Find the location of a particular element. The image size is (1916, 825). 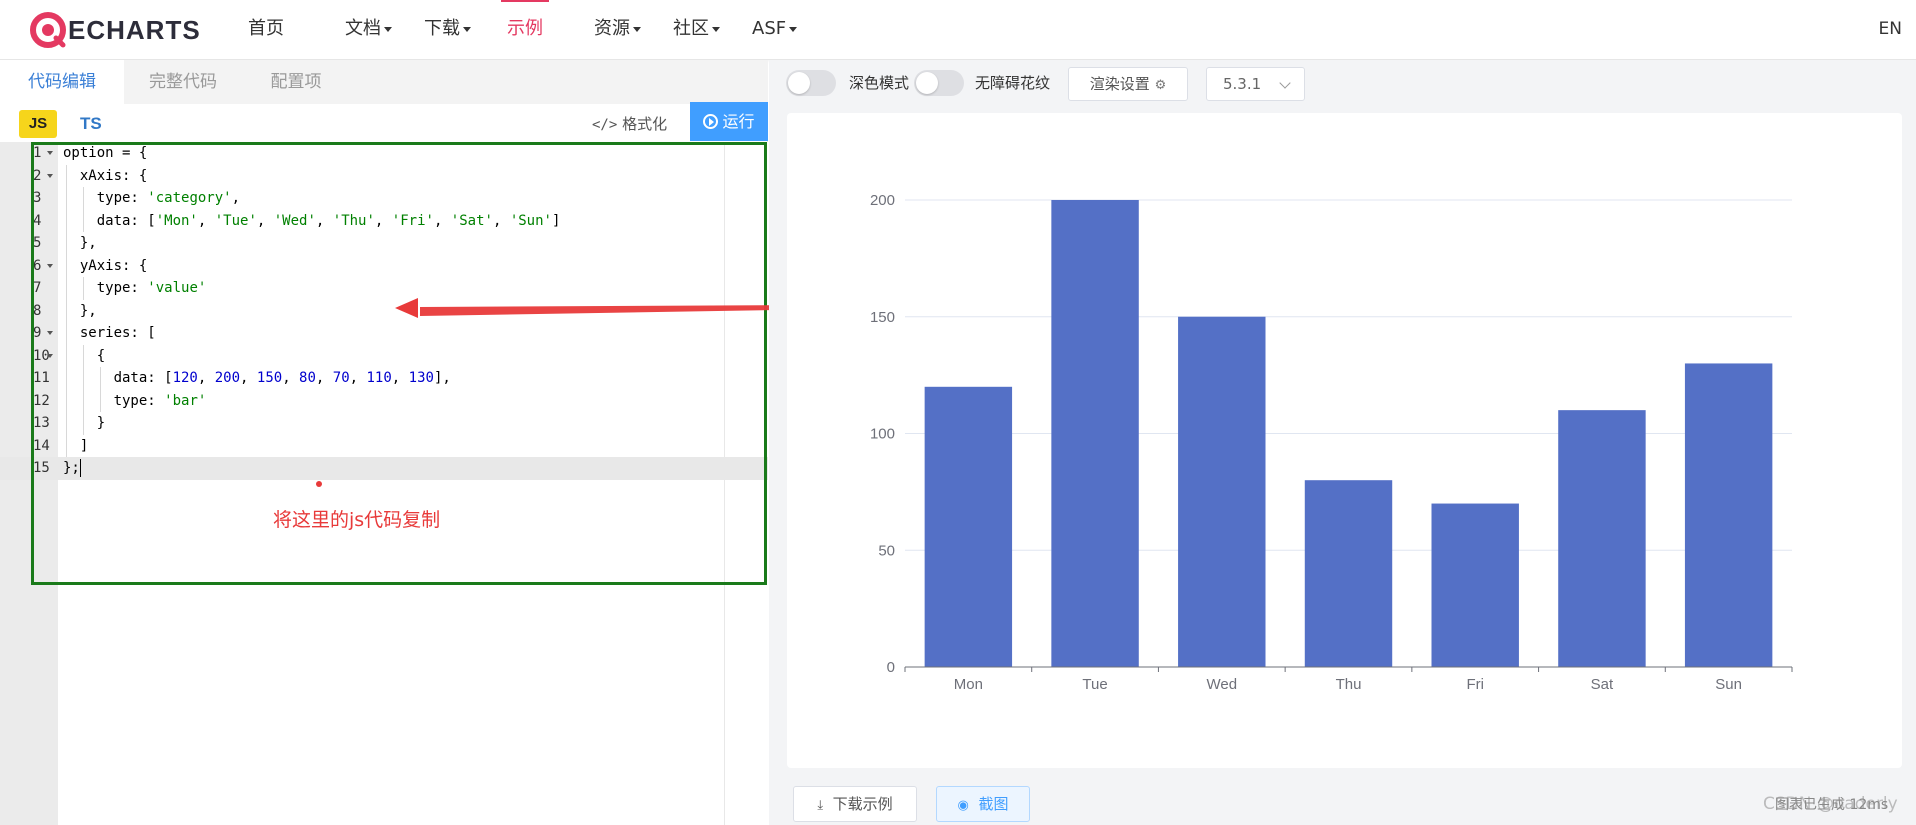

dark-mode-label: 深色模式 is located at coordinates (879, 83).